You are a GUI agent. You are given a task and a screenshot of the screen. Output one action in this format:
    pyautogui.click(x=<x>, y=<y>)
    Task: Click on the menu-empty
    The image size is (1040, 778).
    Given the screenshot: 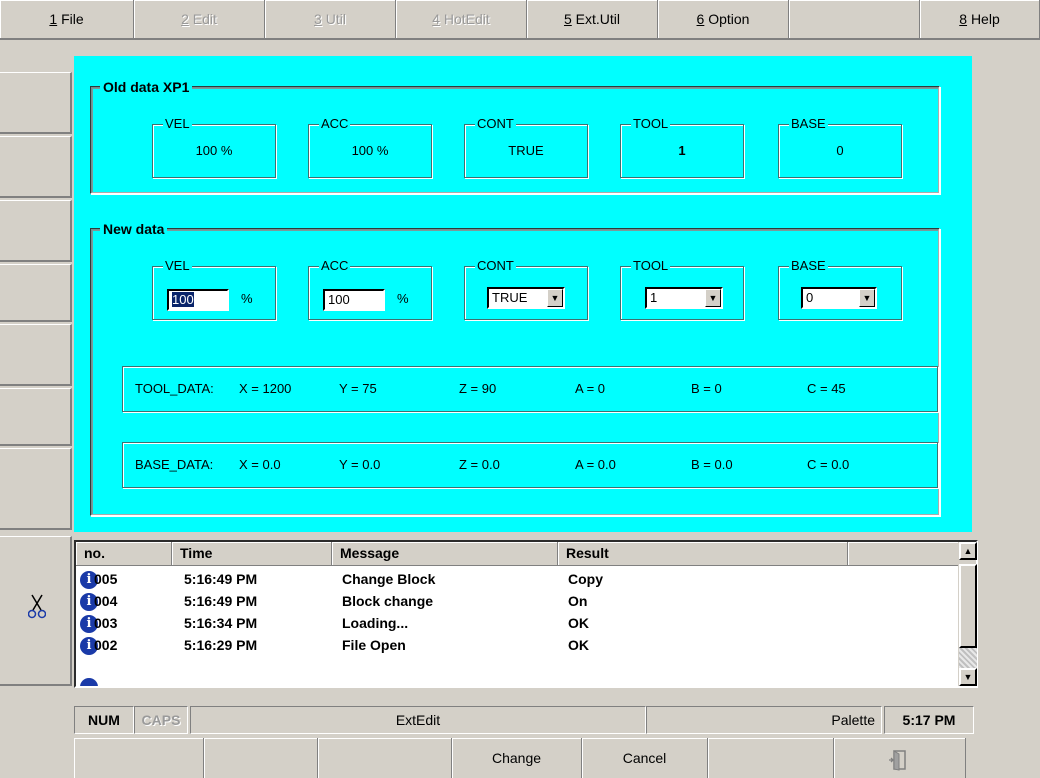 What is the action you would take?
    pyautogui.click(x=854, y=19)
    